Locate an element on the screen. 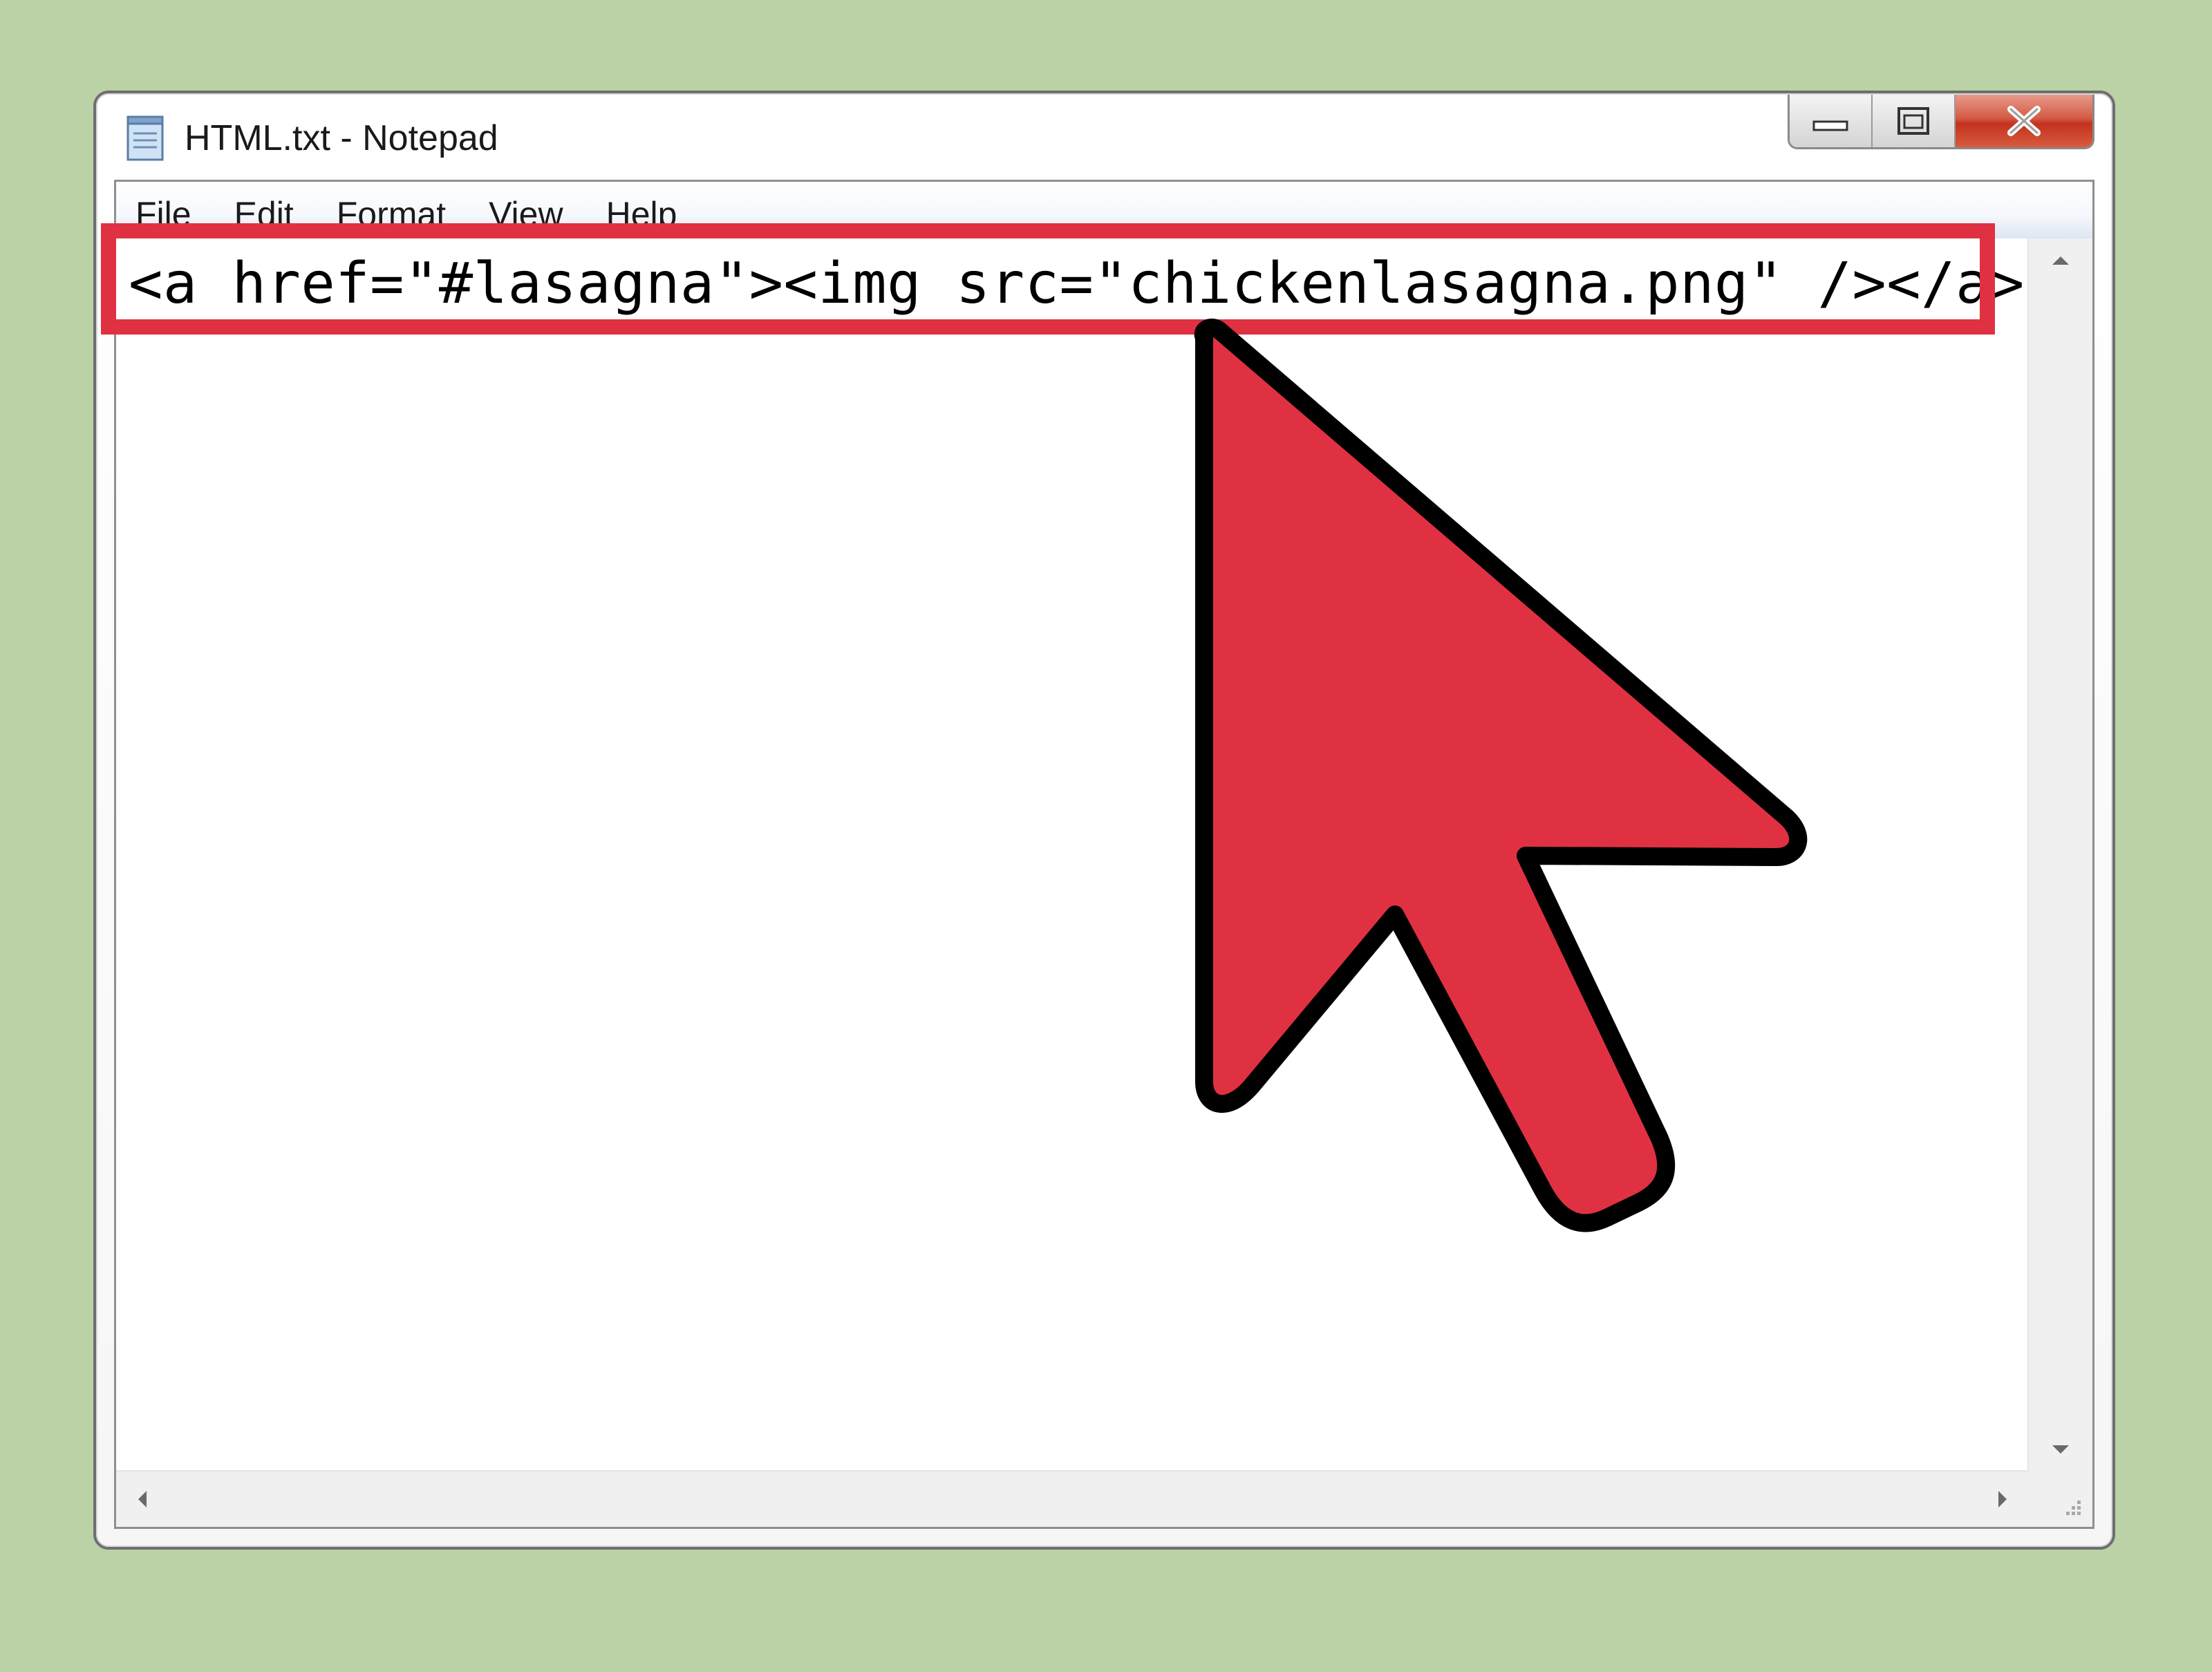  menu-edit: Edit is located at coordinates (264, 214).